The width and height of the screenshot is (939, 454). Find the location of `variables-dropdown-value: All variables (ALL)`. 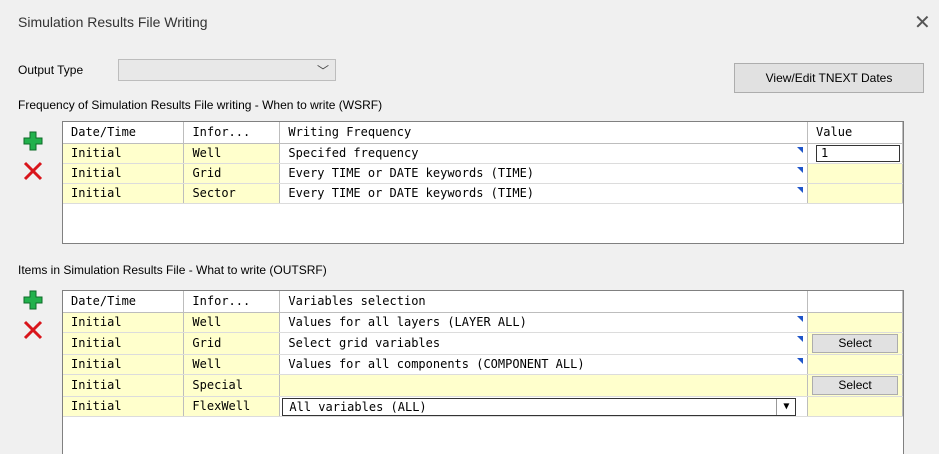

variables-dropdown-value: All variables (ALL) is located at coordinates (358, 406).